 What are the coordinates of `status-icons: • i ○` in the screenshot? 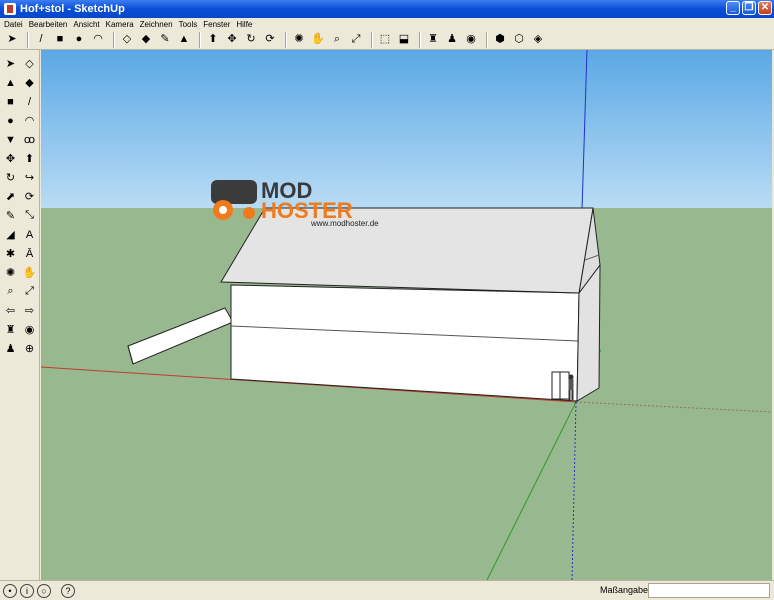 It's located at (25, 590).